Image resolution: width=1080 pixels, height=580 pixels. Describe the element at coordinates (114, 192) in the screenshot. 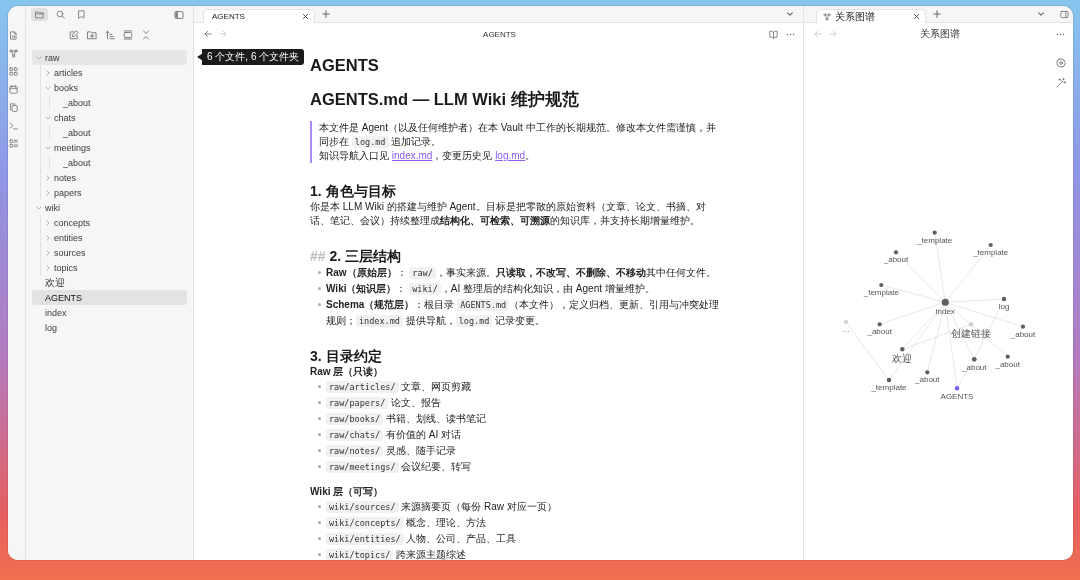

I see `tree-item: papers` at that location.